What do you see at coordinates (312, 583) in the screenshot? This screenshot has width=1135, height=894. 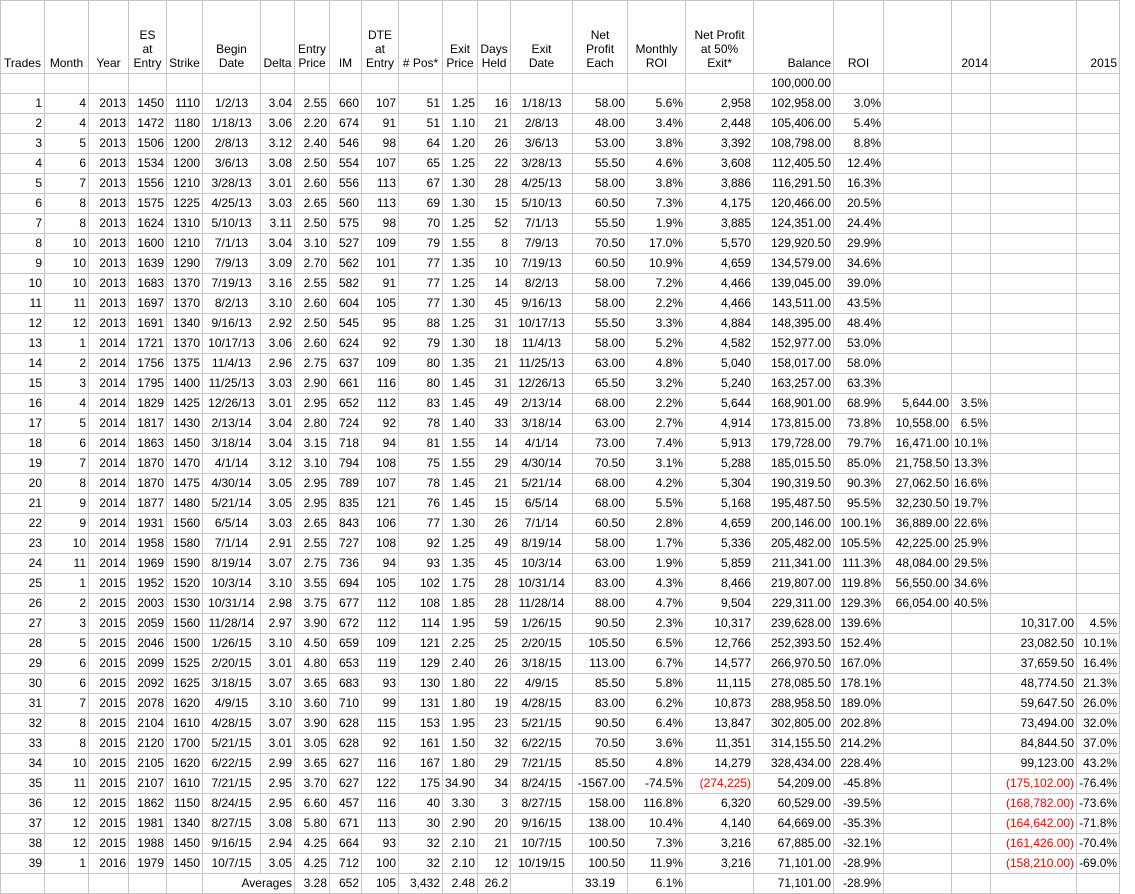 I see `cell-entry-price: 3.55` at bounding box center [312, 583].